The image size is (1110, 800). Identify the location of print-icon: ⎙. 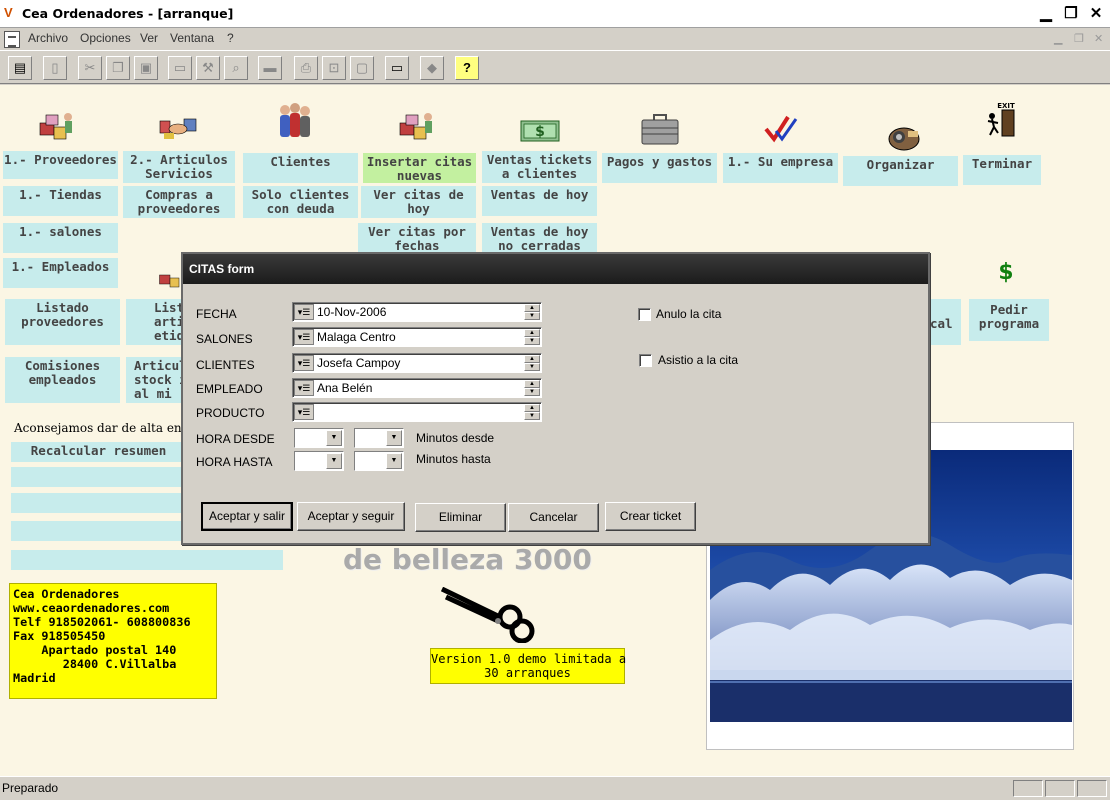
(306, 68).